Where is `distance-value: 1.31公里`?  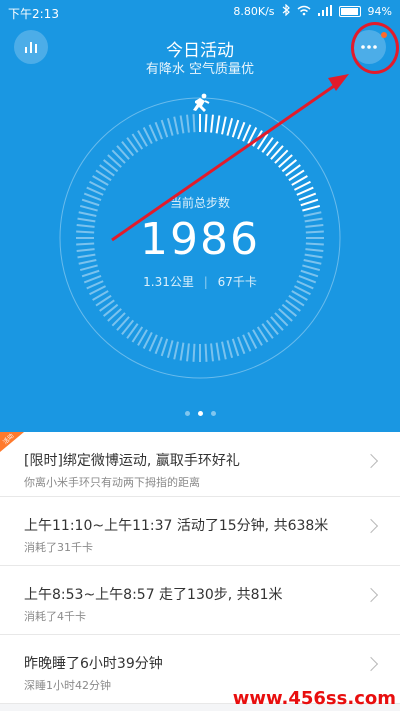
distance-value: 1.31公里 is located at coordinates (168, 282).